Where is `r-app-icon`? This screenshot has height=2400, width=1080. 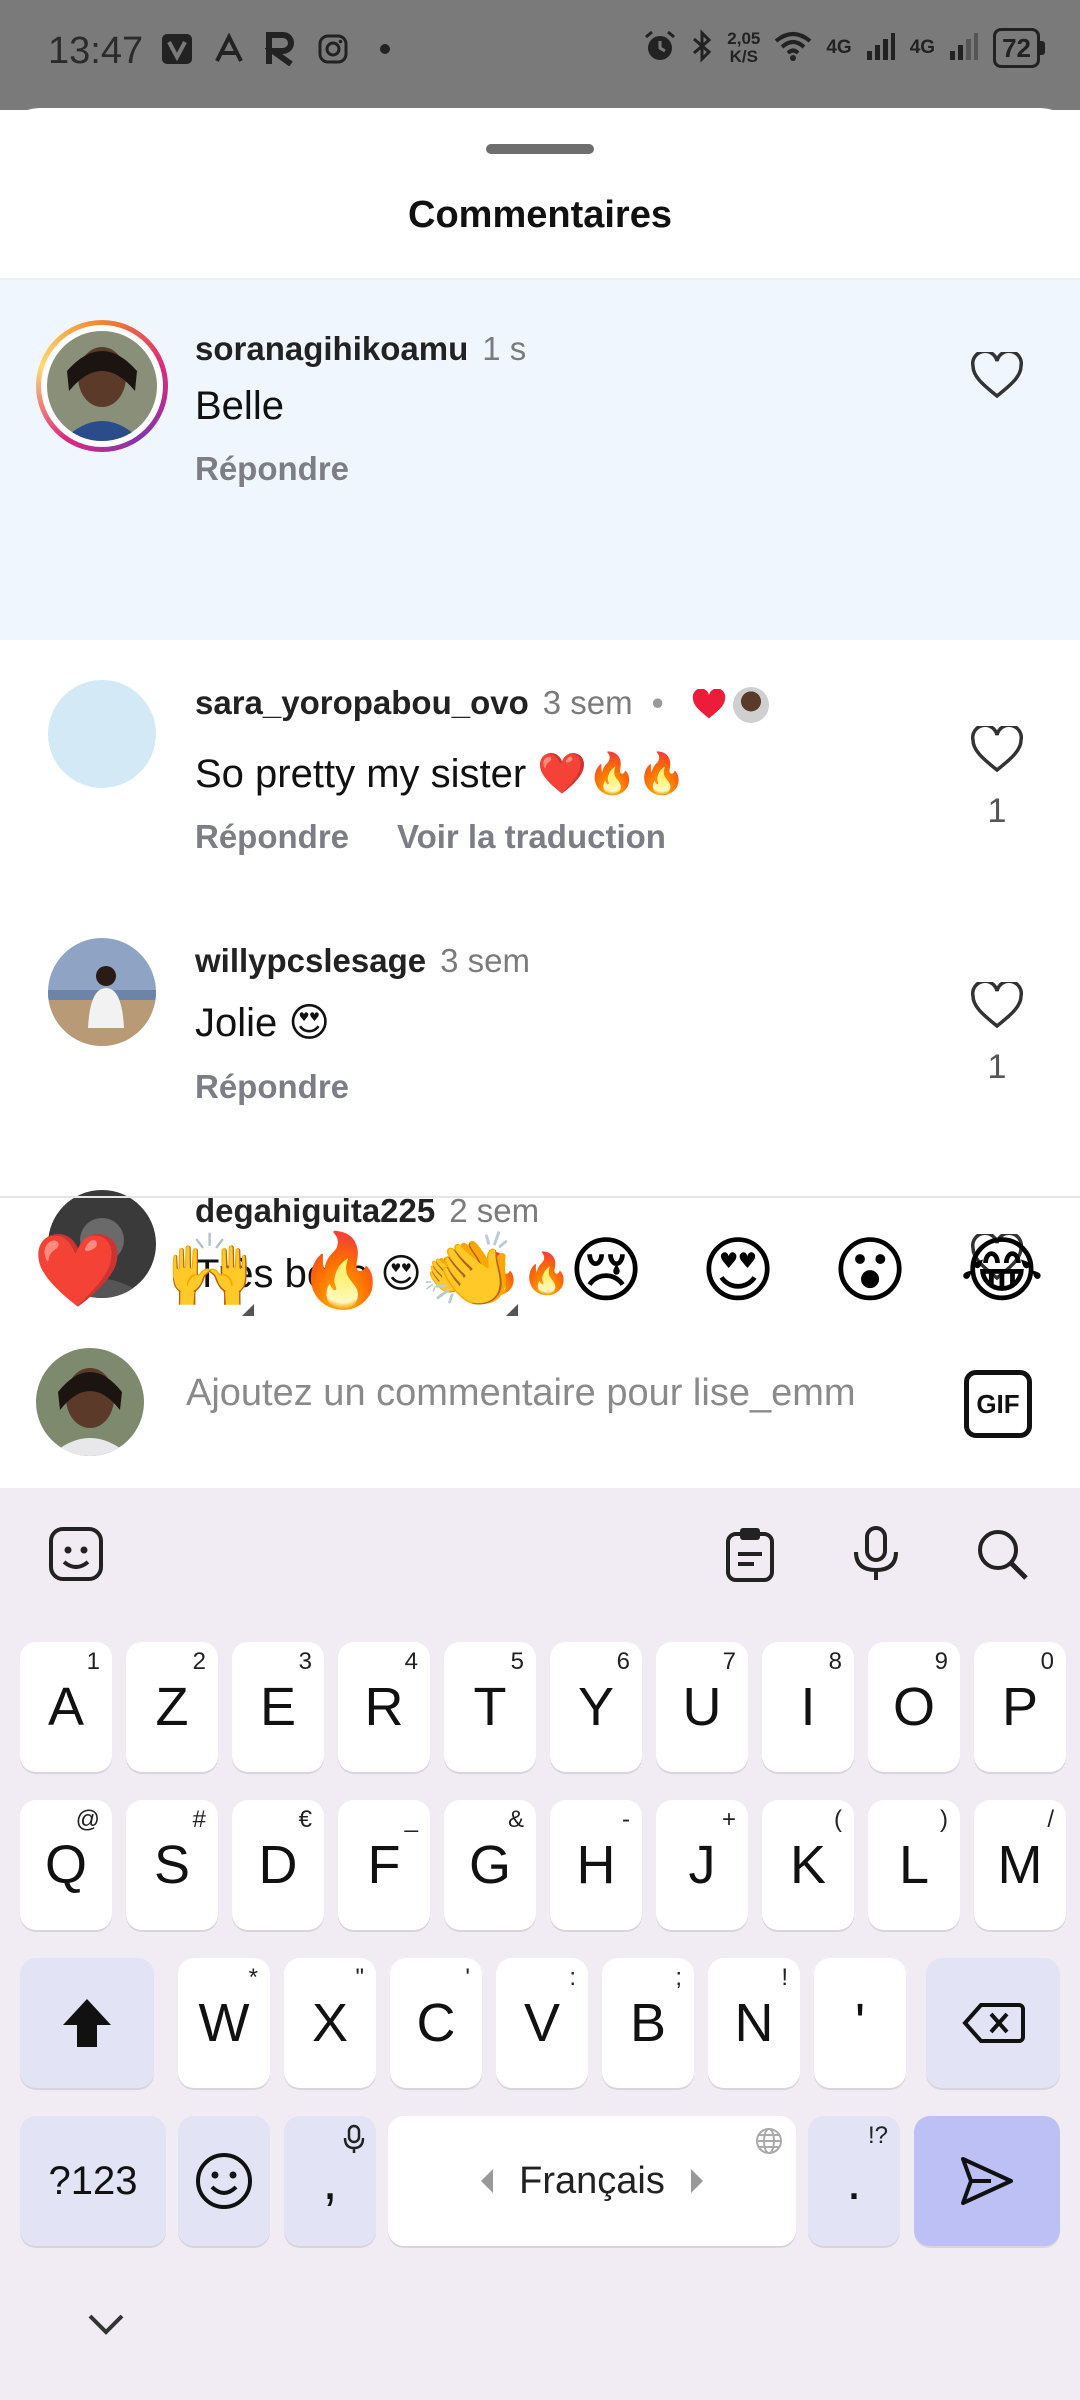 r-app-icon is located at coordinates (281, 49).